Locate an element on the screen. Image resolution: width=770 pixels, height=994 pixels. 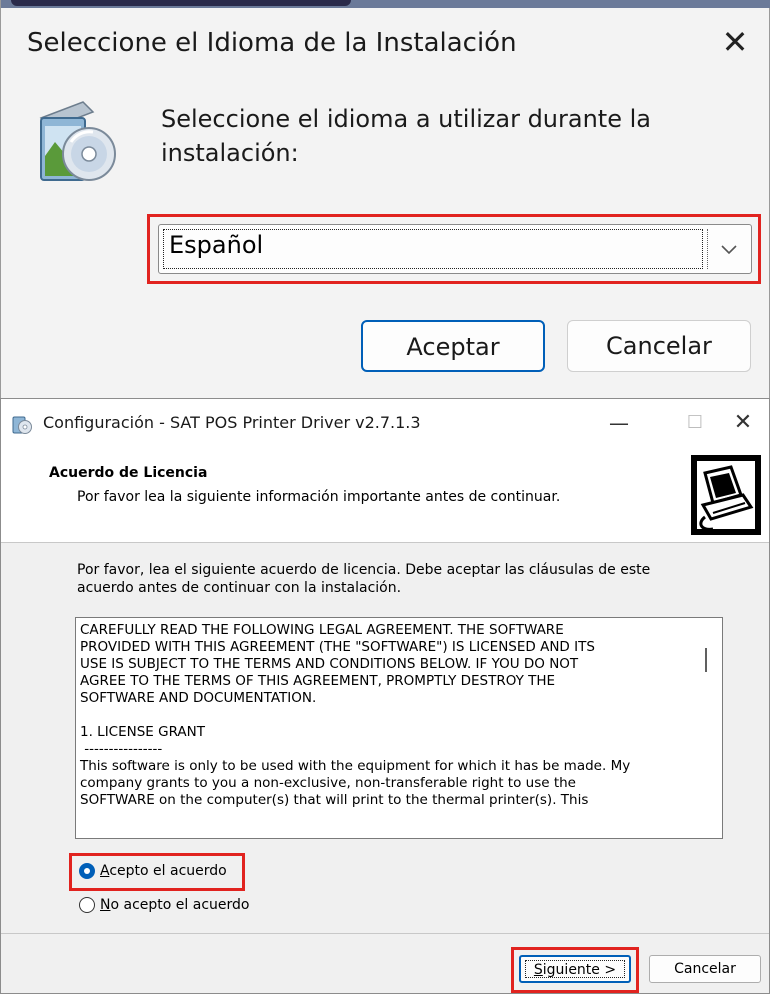
divider is located at coordinates (385, 933).